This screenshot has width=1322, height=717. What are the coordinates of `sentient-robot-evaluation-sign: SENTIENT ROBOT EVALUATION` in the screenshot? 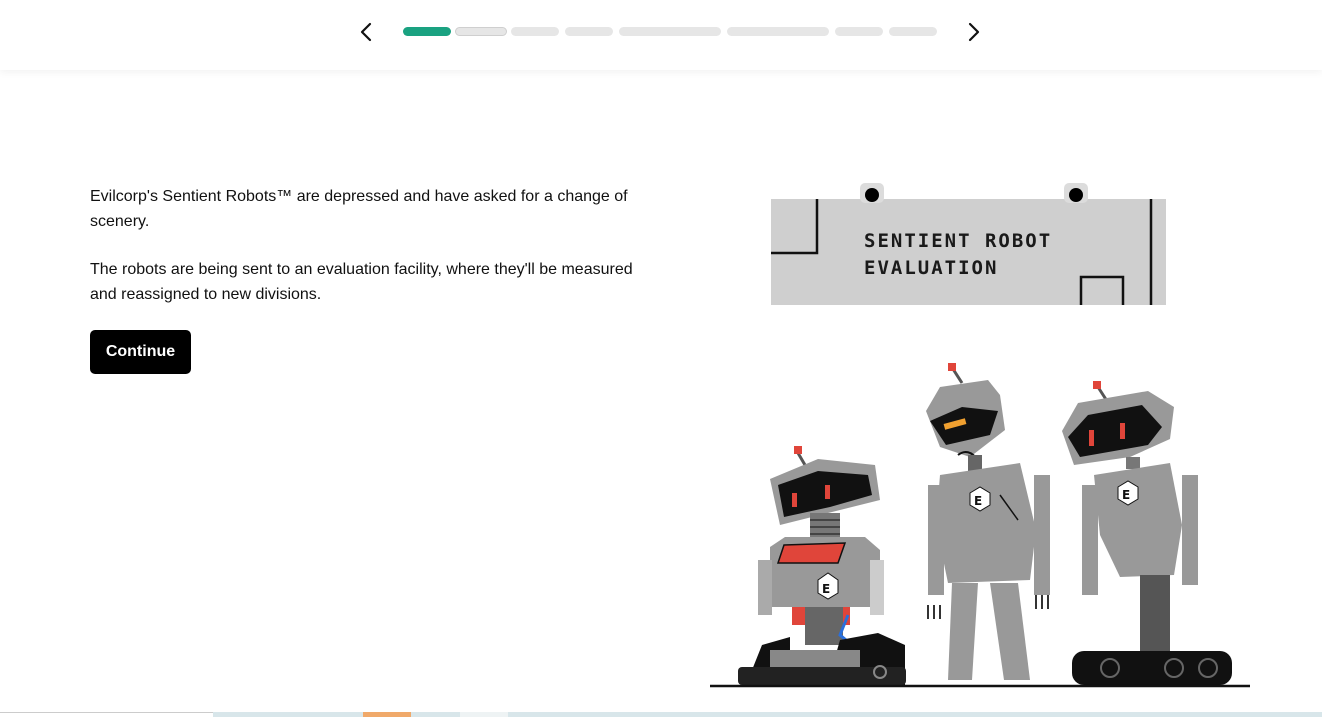 It's located at (968, 244).